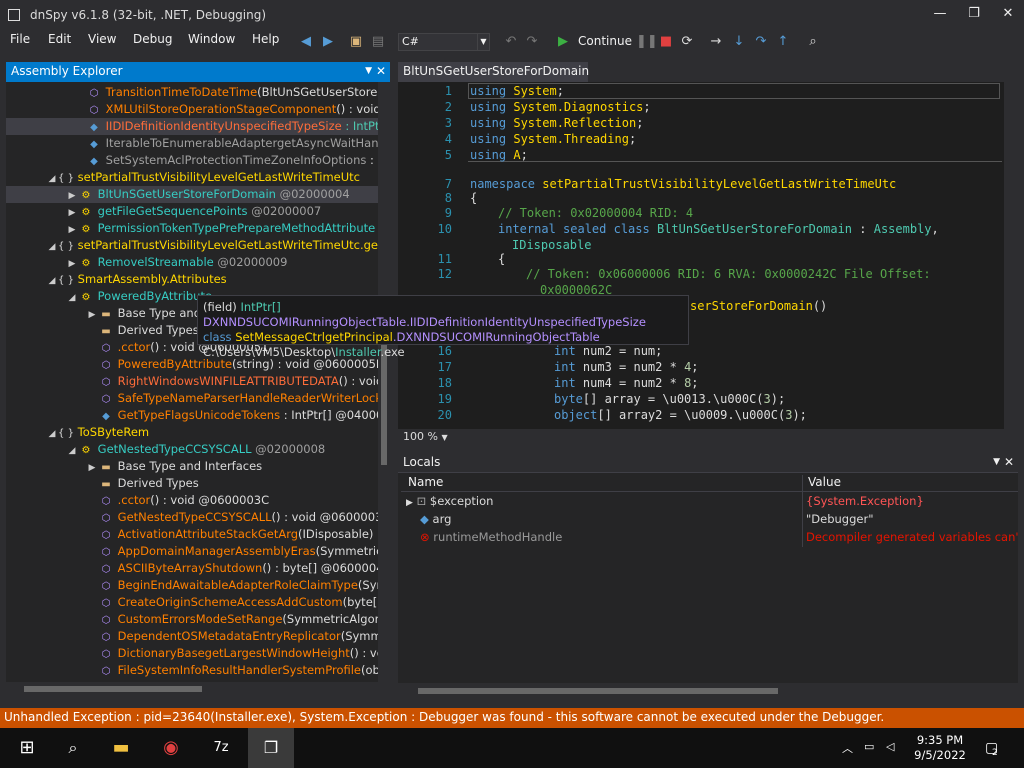 The width and height of the screenshot is (1024, 768). I want to click on chevron-up-icon: ︿, so click(847, 748).